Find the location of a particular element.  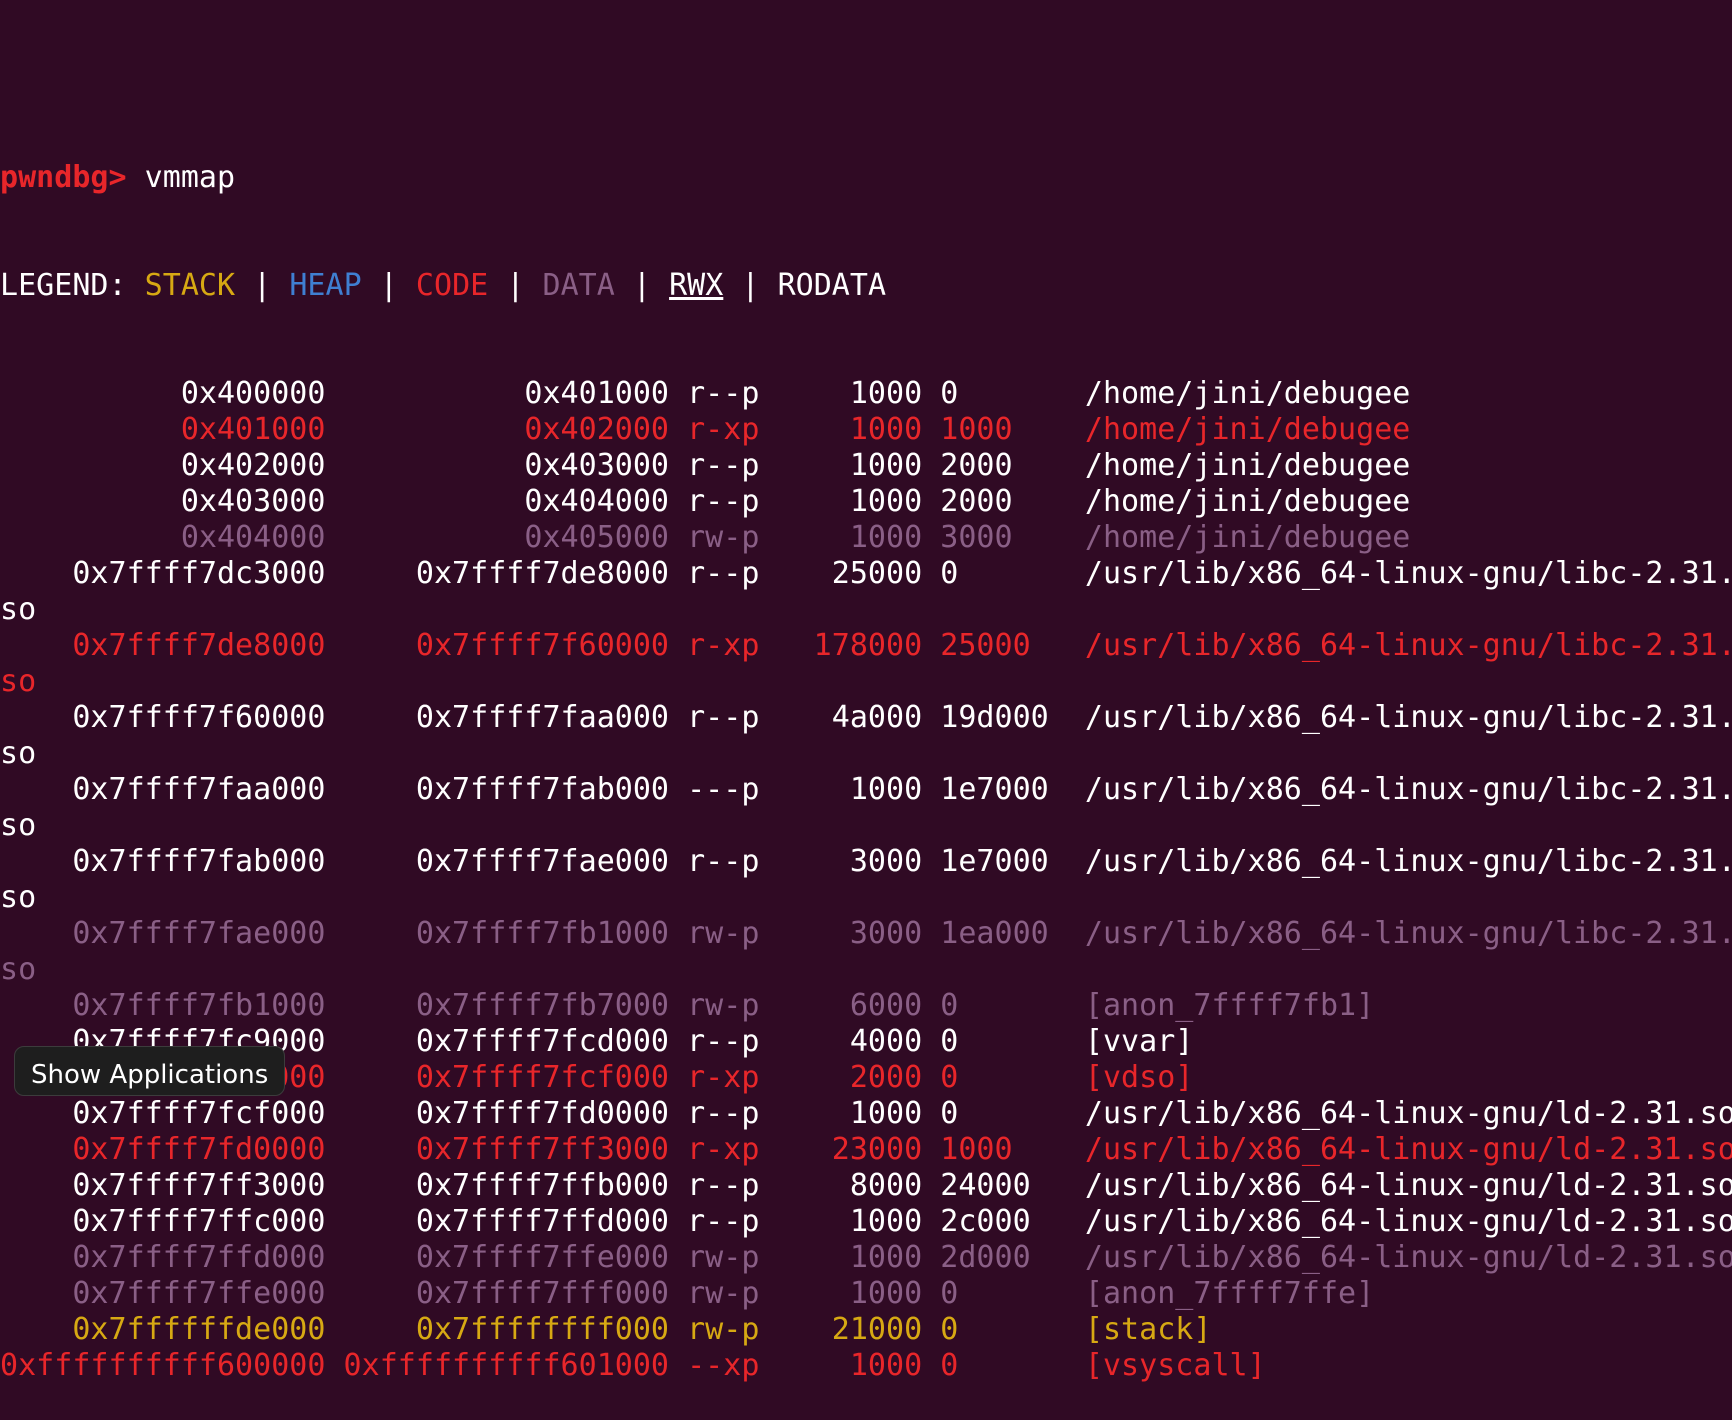

show-applications-tooltip: Show Applications is located at coordinates (150, 1071).